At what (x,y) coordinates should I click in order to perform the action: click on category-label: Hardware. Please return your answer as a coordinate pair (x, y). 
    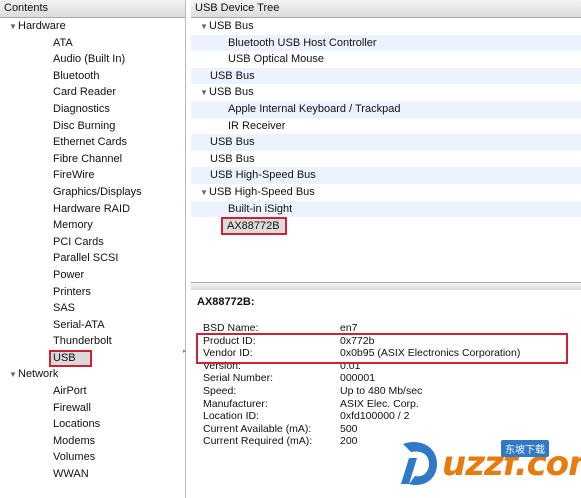
    Looking at the image, I should click on (42, 26).